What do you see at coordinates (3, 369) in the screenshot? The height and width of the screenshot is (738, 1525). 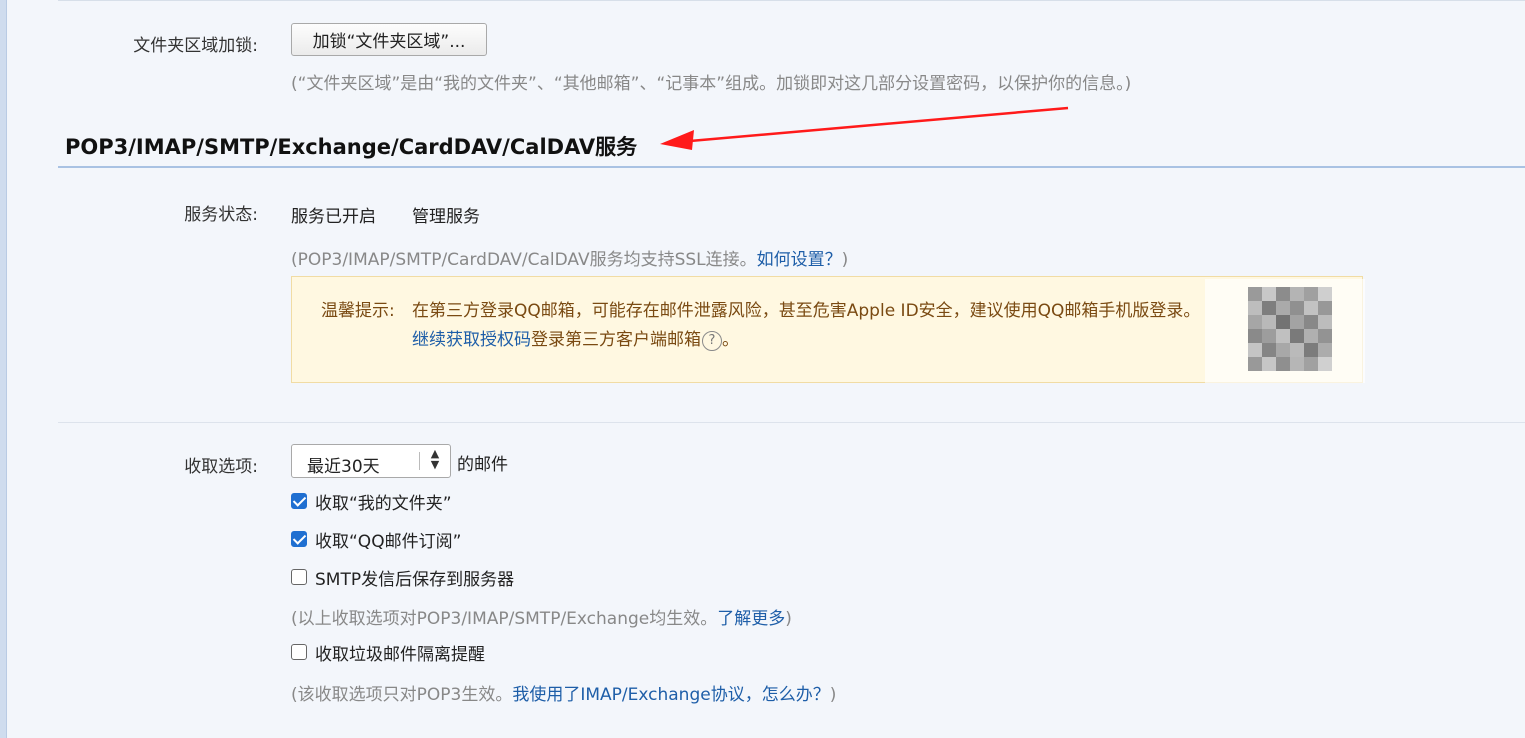 I see `left-frame-edge` at bounding box center [3, 369].